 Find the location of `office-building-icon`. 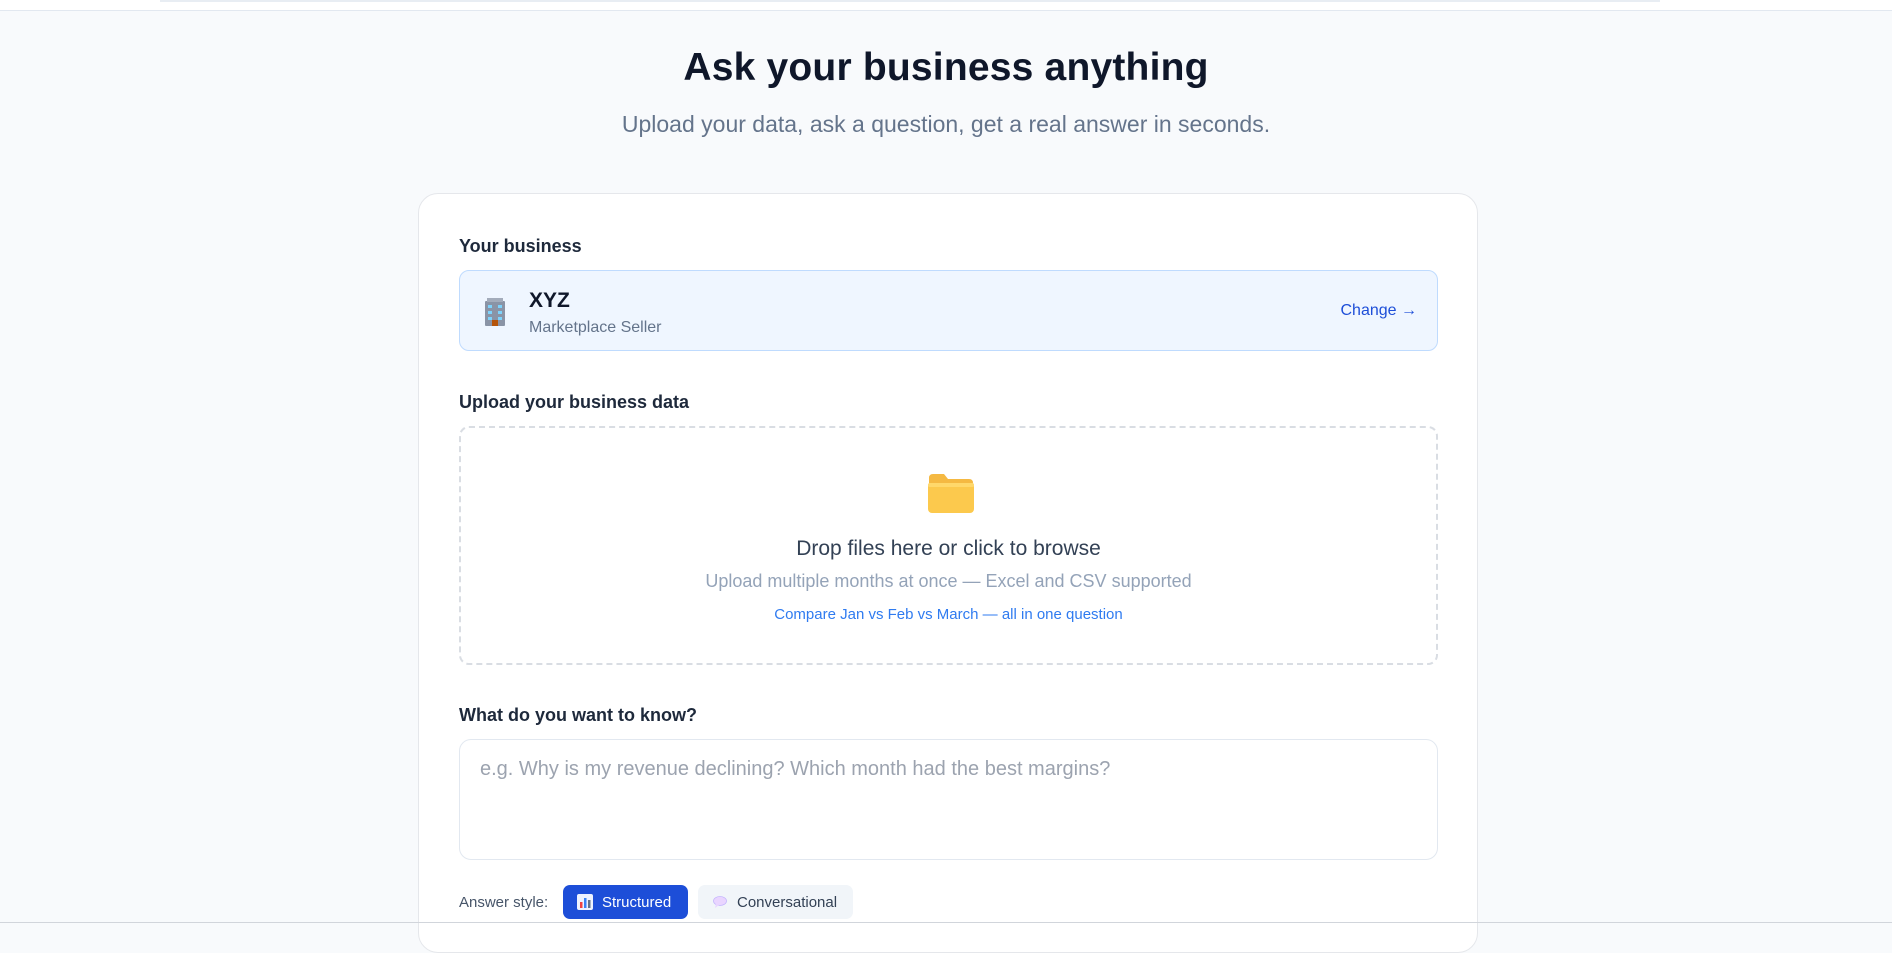

office-building-icon is located at coordinates (495, 312).